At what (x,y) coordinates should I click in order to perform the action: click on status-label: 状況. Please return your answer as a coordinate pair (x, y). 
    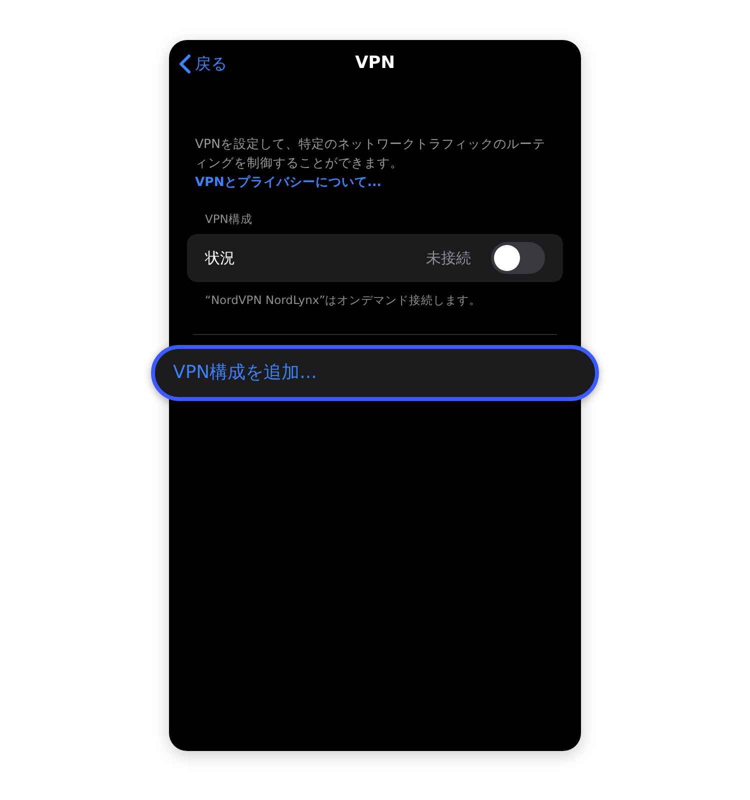
    Looking at the image, I should click on (220, 258).